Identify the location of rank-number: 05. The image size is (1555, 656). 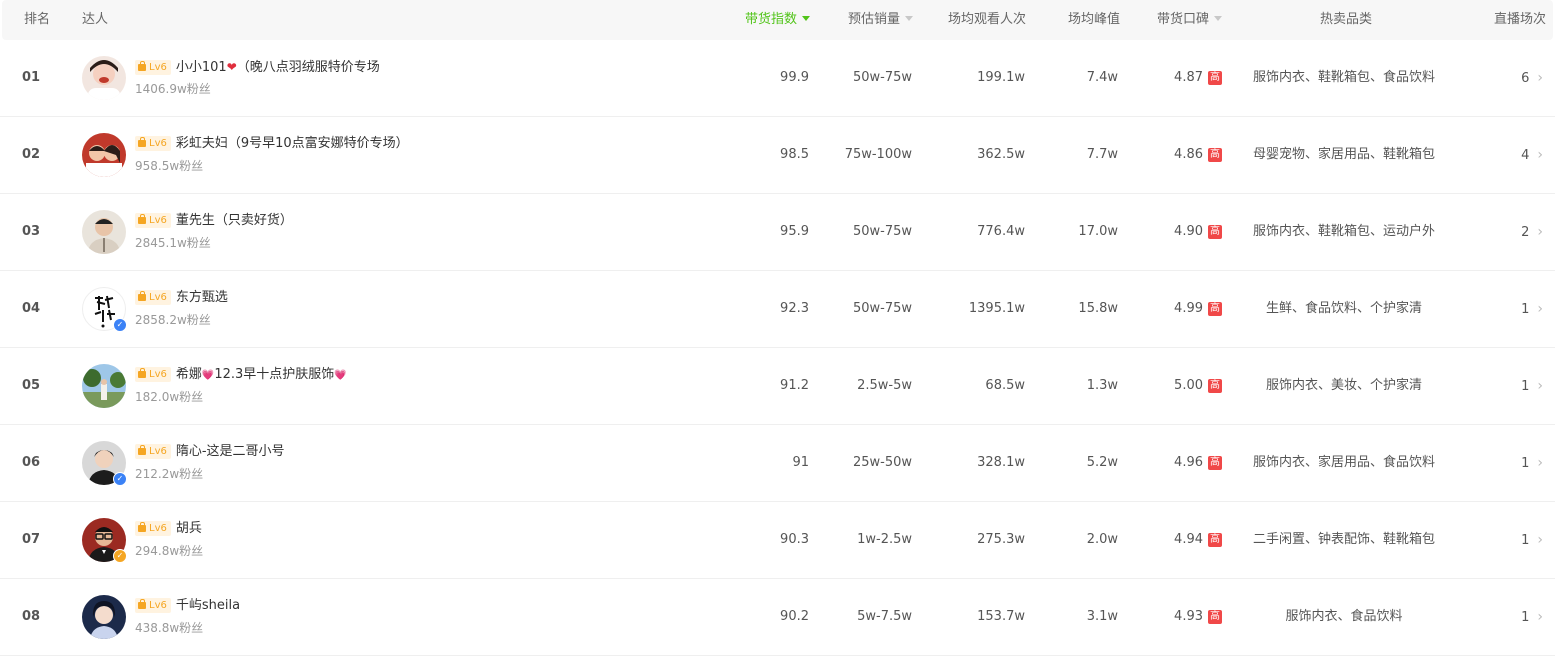
(31, 385).